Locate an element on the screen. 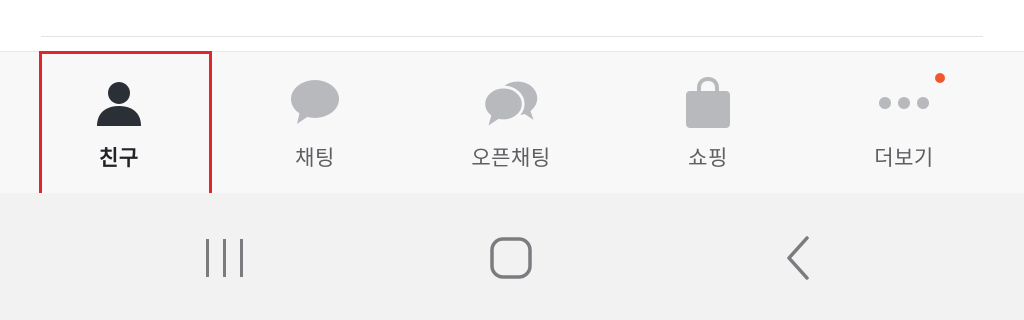  home-button is located at coordinates (511, 259).